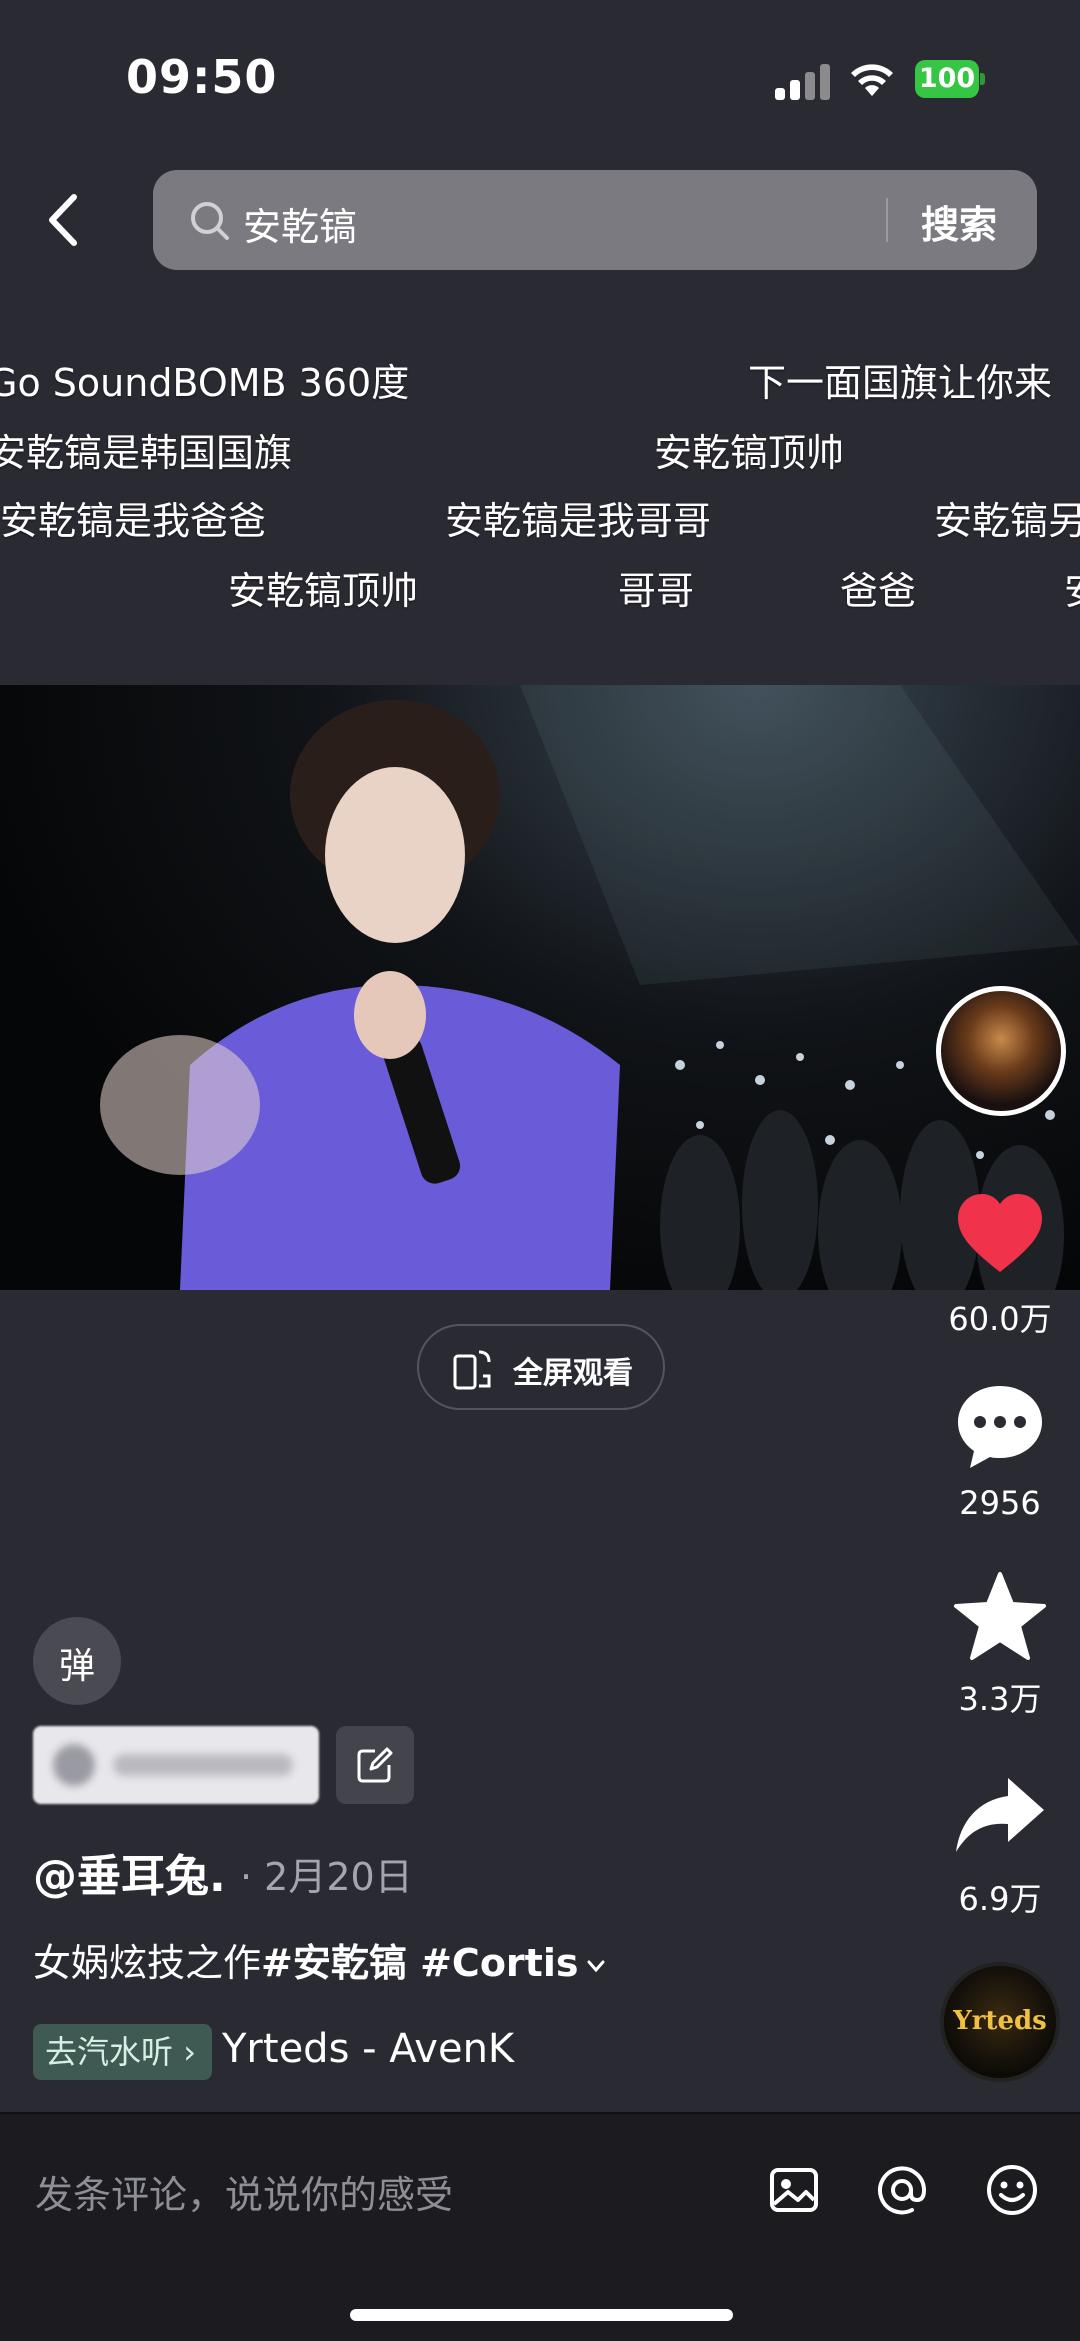 This screenshot has height=2341, width=1080. What do you see at coordinates (147, 1963) in the screenshot?
I see `caption-text: 女娲炫技之作` at bounding box center [147, 1963].